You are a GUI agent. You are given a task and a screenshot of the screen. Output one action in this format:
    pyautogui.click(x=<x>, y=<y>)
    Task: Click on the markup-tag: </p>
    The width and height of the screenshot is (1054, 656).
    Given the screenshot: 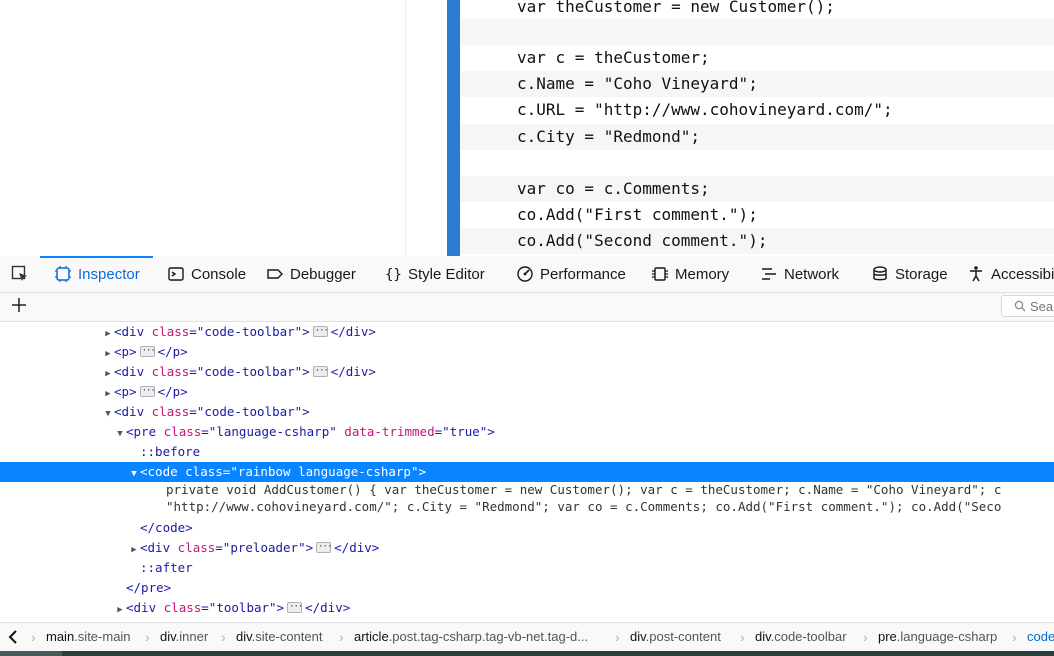 What is the action you would take?
    pyautogui.click(x=172, y=351)
    